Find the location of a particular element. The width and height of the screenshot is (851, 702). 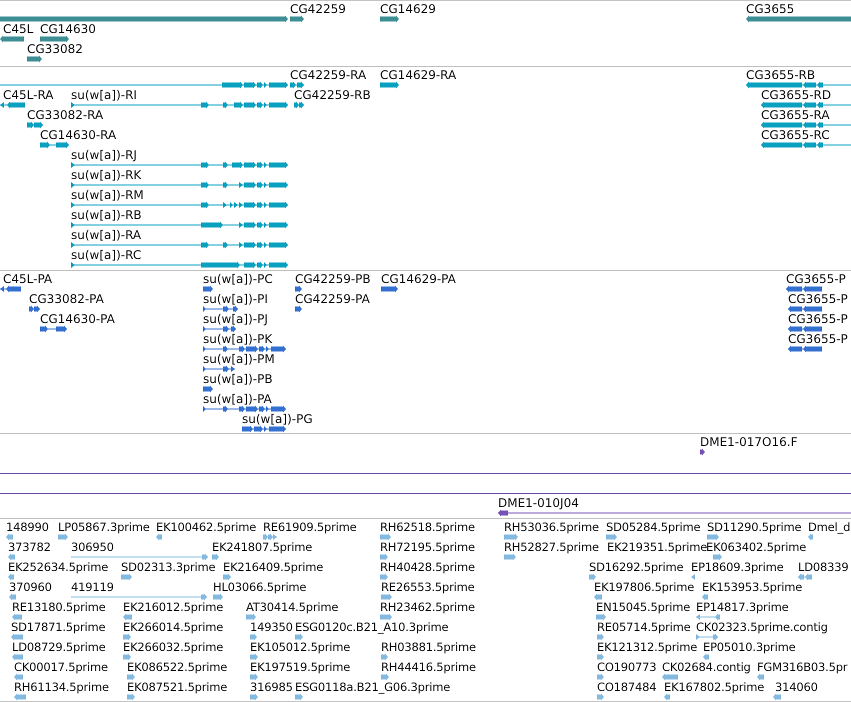

est-label: Dmel_d is located at coordinates (829, 527).